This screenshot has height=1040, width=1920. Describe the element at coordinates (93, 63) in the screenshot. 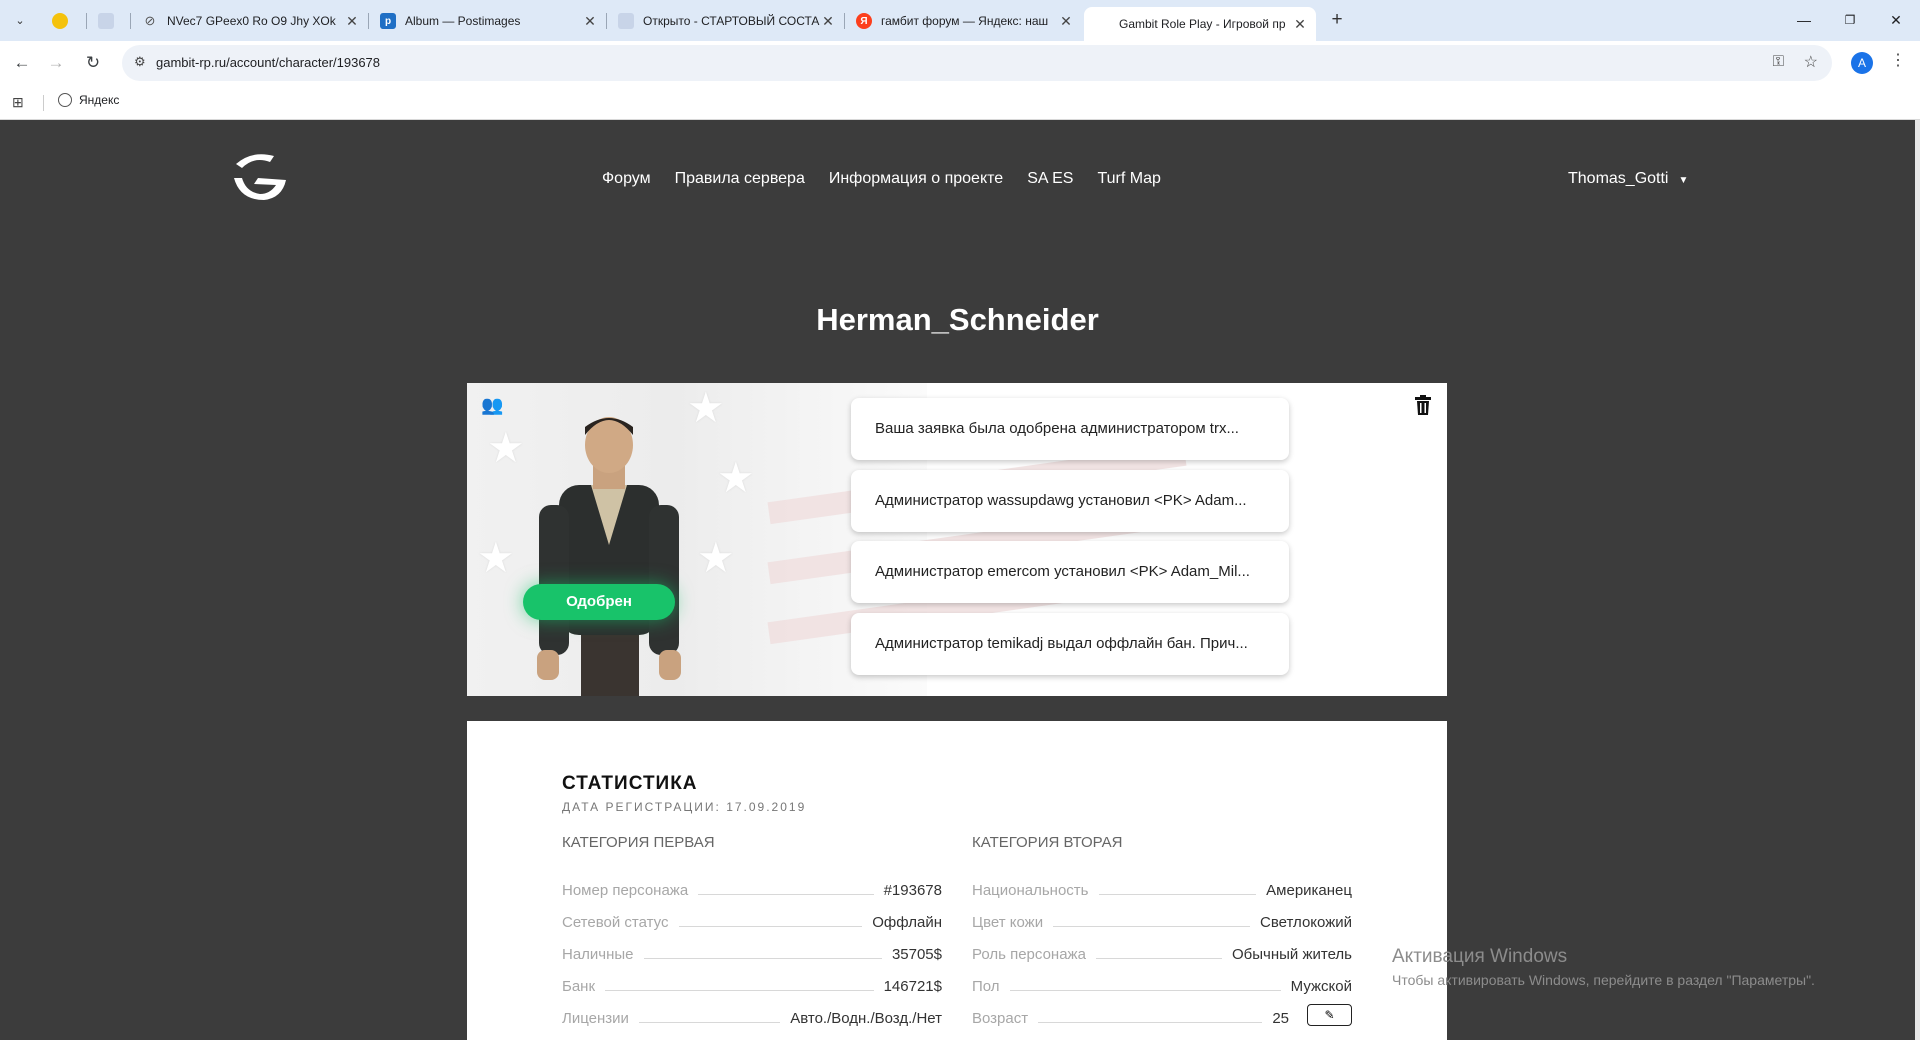

I see `reload-icon: ↻` at that location.